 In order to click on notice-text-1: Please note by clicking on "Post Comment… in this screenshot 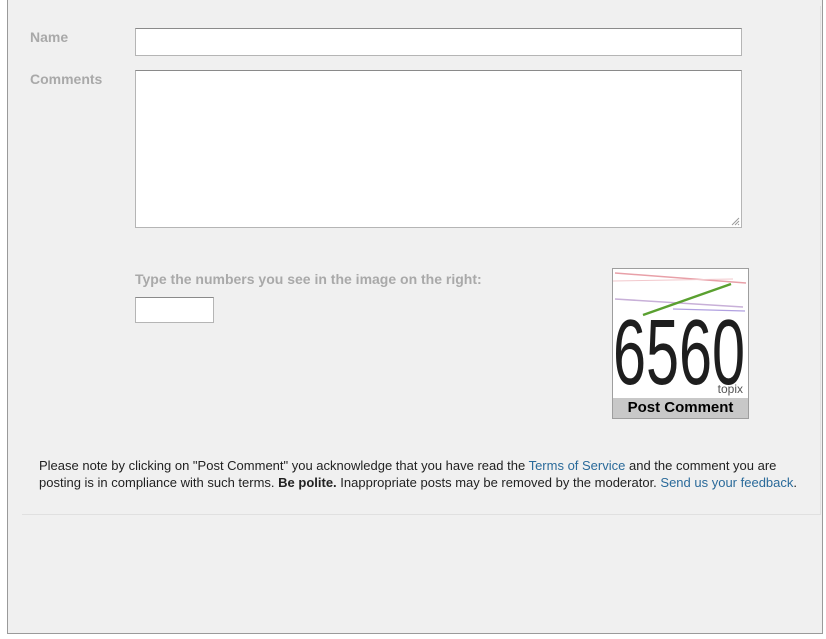, I will do `click(284, 465)`.